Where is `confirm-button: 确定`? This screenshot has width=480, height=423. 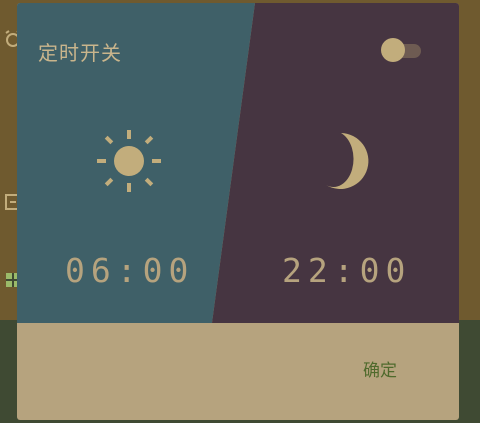
confirm-button: 确定 is located at coordinates (380, 371).